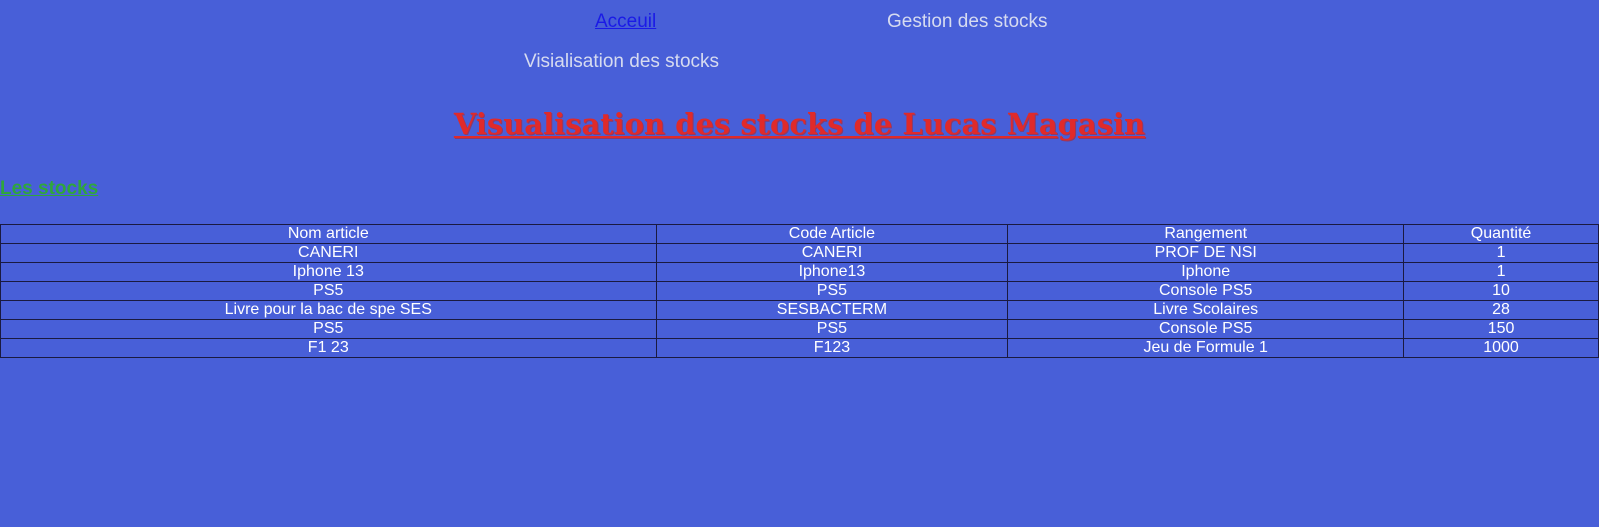 This screenshot has width=1599, height=527. I want to click on cell-quantite: 10, so click(1501, 291).